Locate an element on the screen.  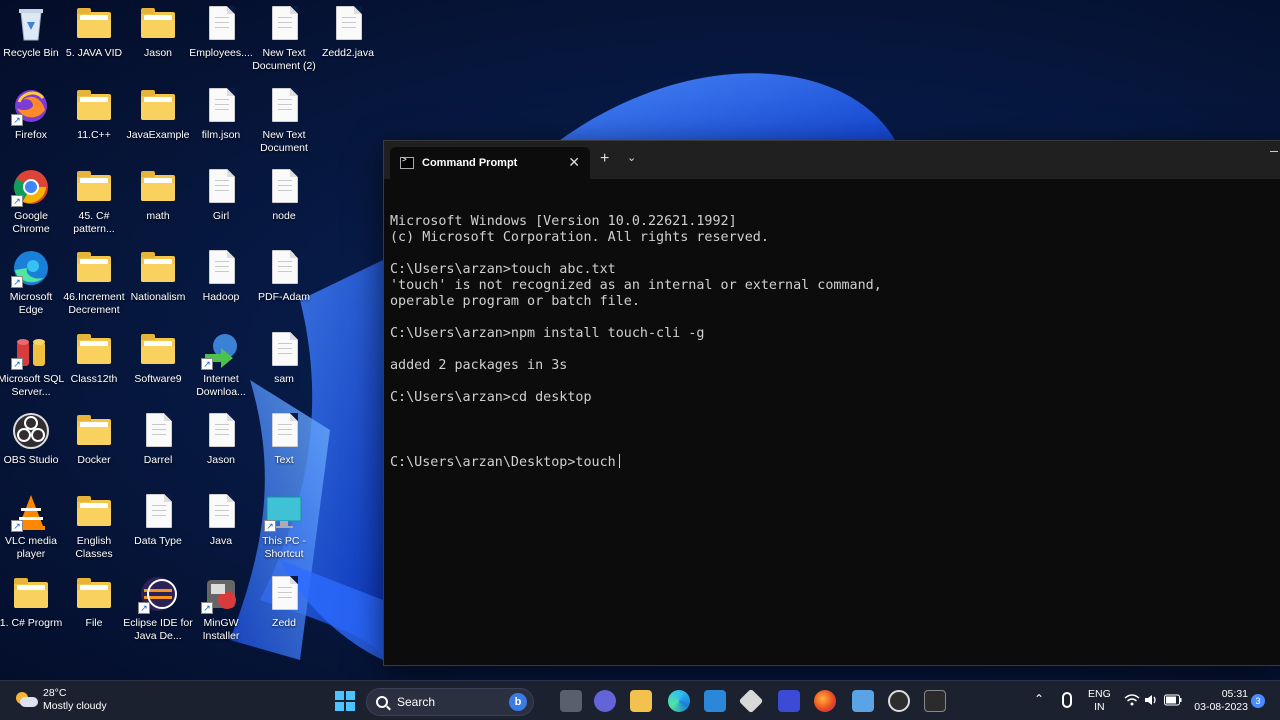
desktop-icon: Zedd2.java is located at coordinates (348, 32).